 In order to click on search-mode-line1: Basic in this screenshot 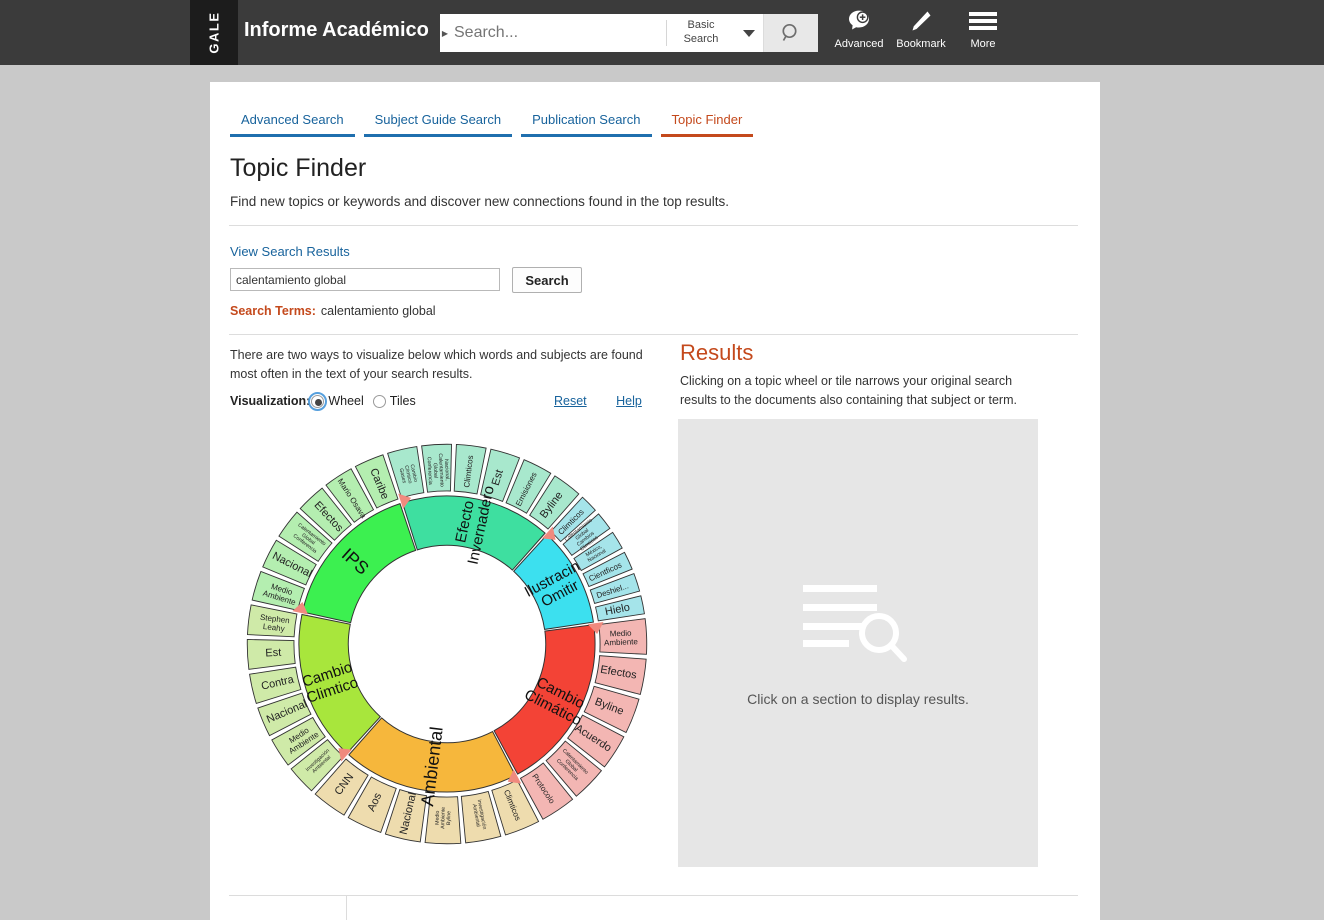, I will do `click(701, 25)`.